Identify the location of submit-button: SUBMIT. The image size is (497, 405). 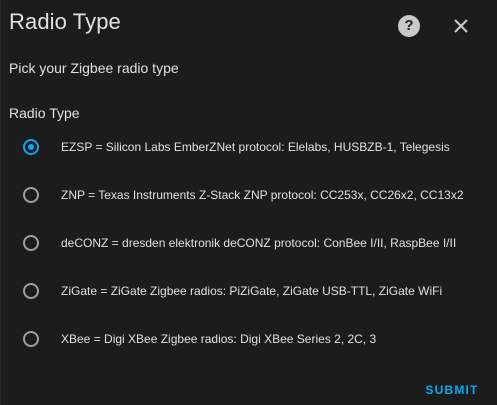
(452, 390).